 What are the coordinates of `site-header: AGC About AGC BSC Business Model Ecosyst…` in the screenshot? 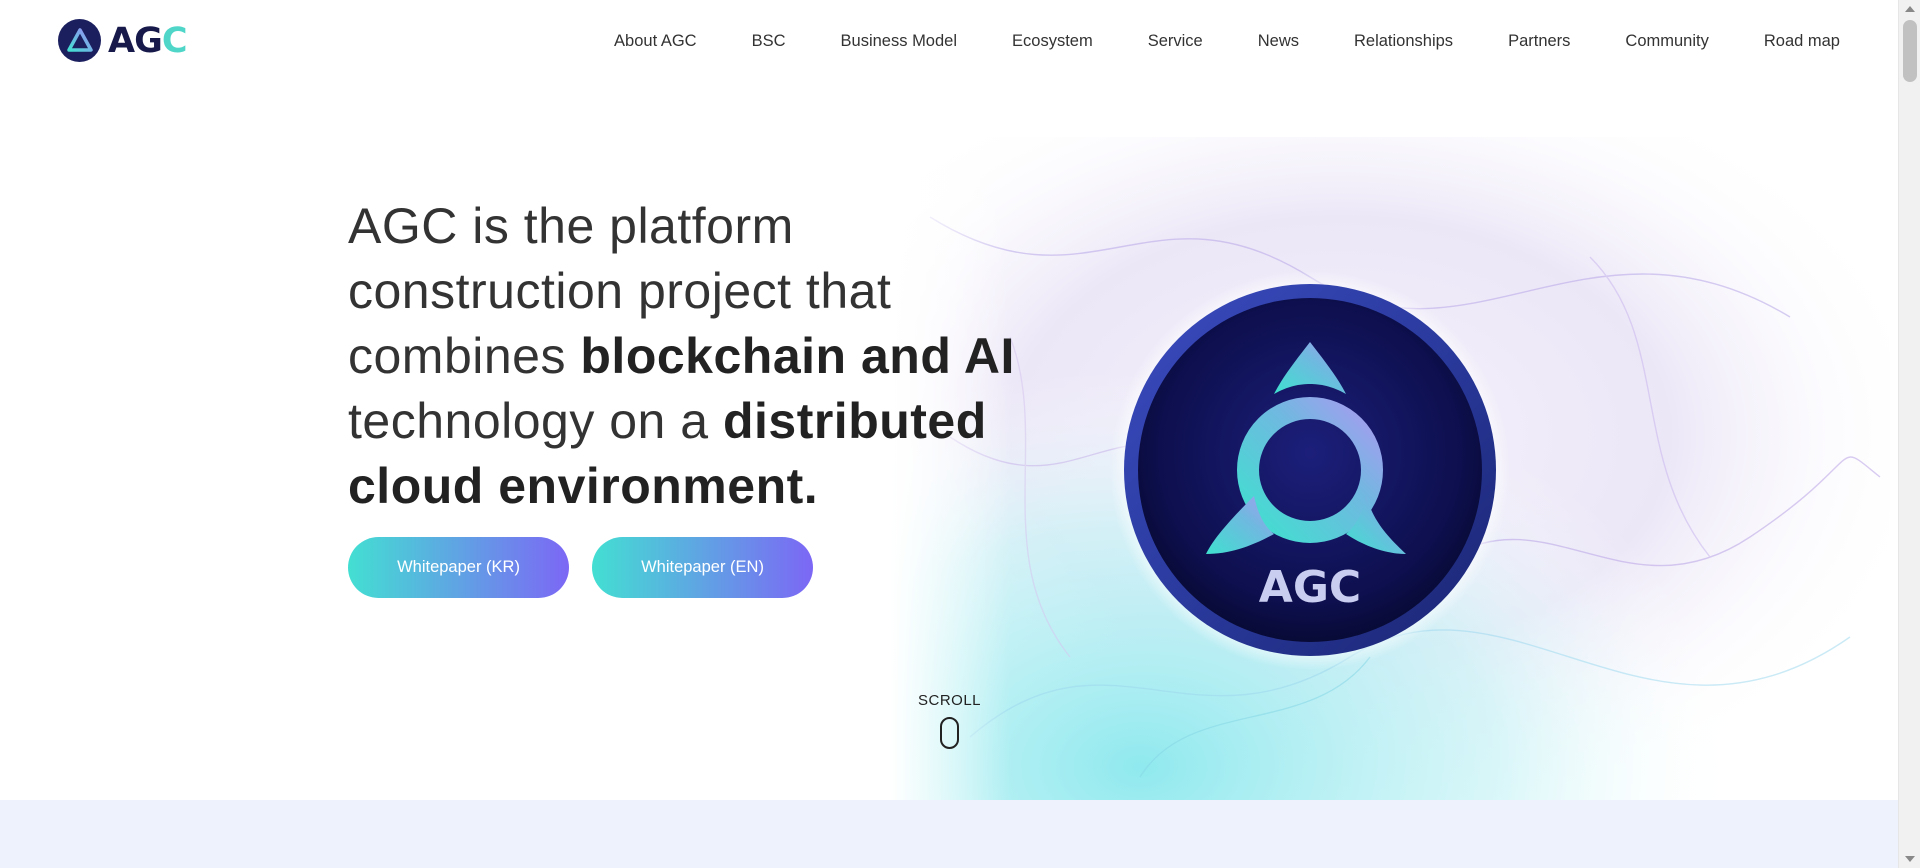 It's located at (949, 41).